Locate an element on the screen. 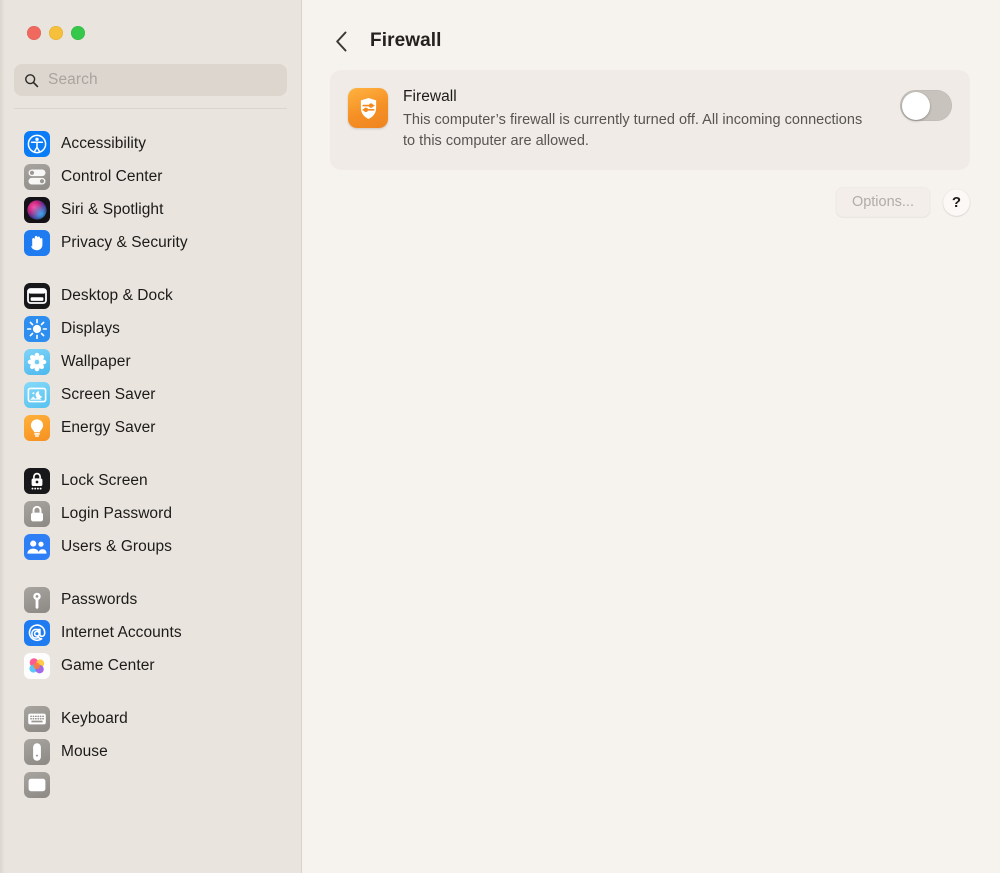 Image resolution: width=1000 pixels, height=873 pixels. sidebar-item-label: Mouse is located at coordinates (84, 751).